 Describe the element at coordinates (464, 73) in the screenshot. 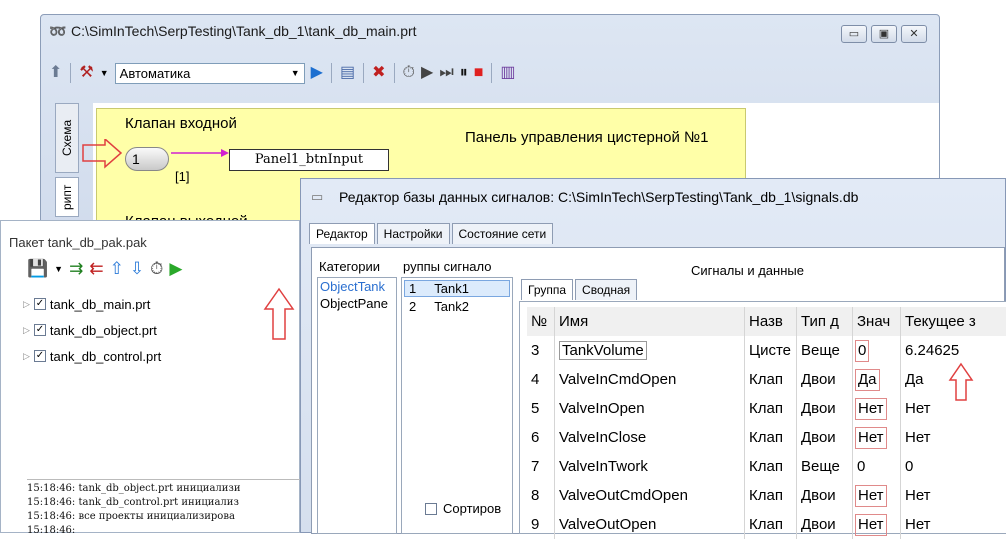

I see `pause-icon: ⏸` at that location.